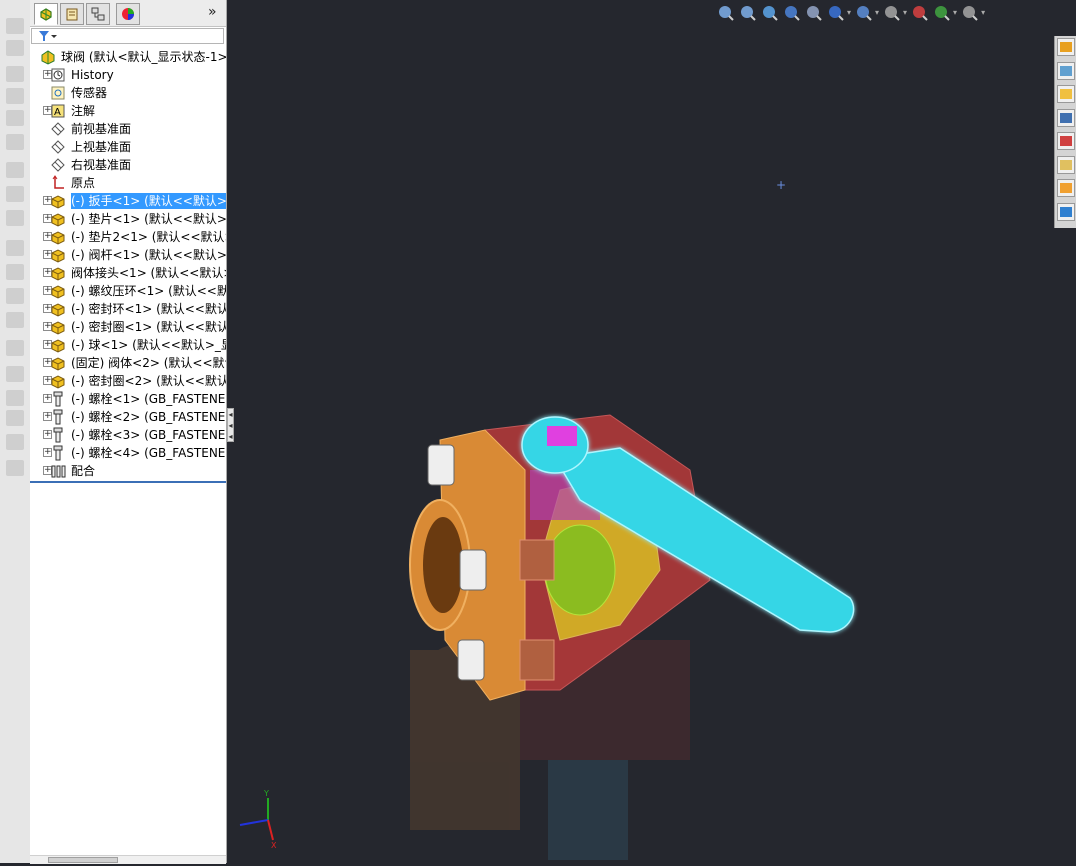  Describe the element at coordinates (128, 327) in the screenshot. I see `tree-item: + (-) 密封圈<1> (默认<<默认` at that location.